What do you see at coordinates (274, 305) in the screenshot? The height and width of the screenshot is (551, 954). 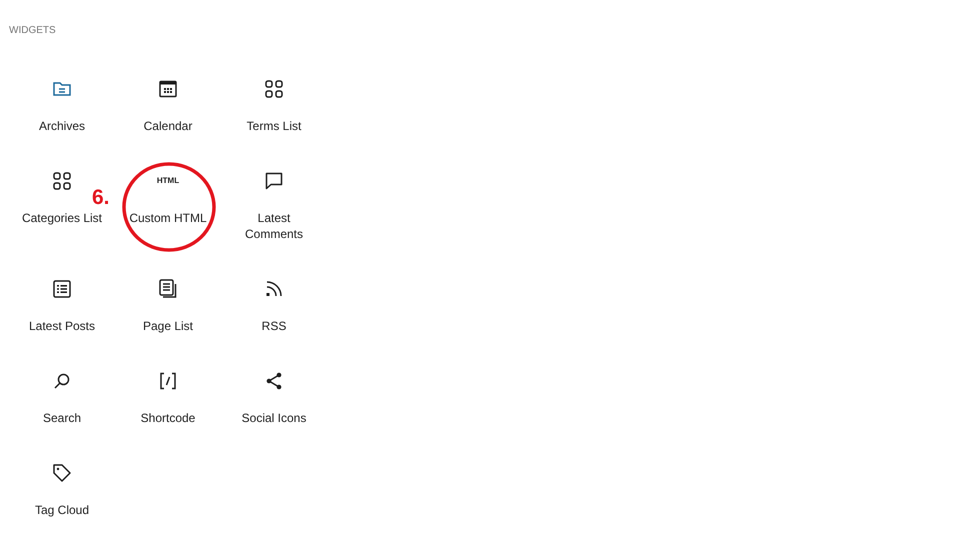 I see `block-item: RSS` at bounding box center [274, 305].